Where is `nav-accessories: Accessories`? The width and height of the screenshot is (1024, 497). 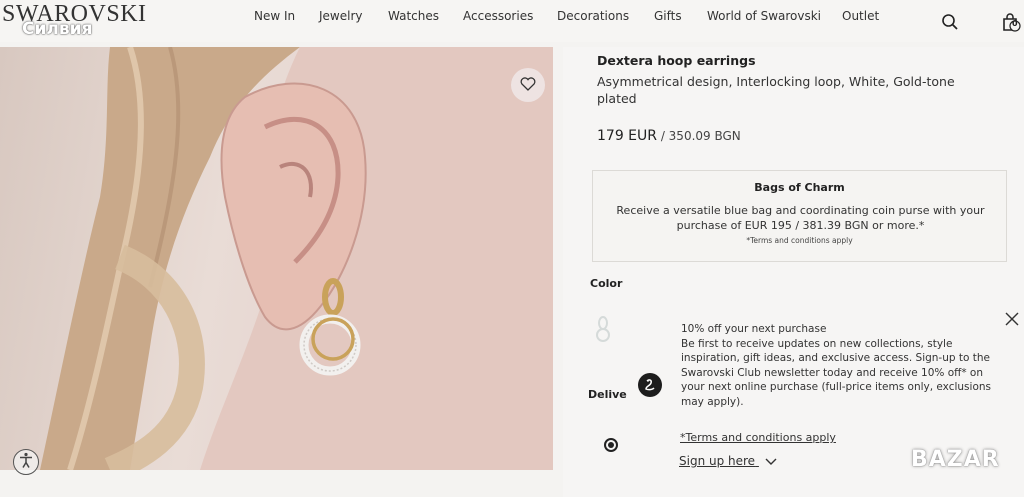 nav-accessories: Accessories is located at coordinates (498, 16).